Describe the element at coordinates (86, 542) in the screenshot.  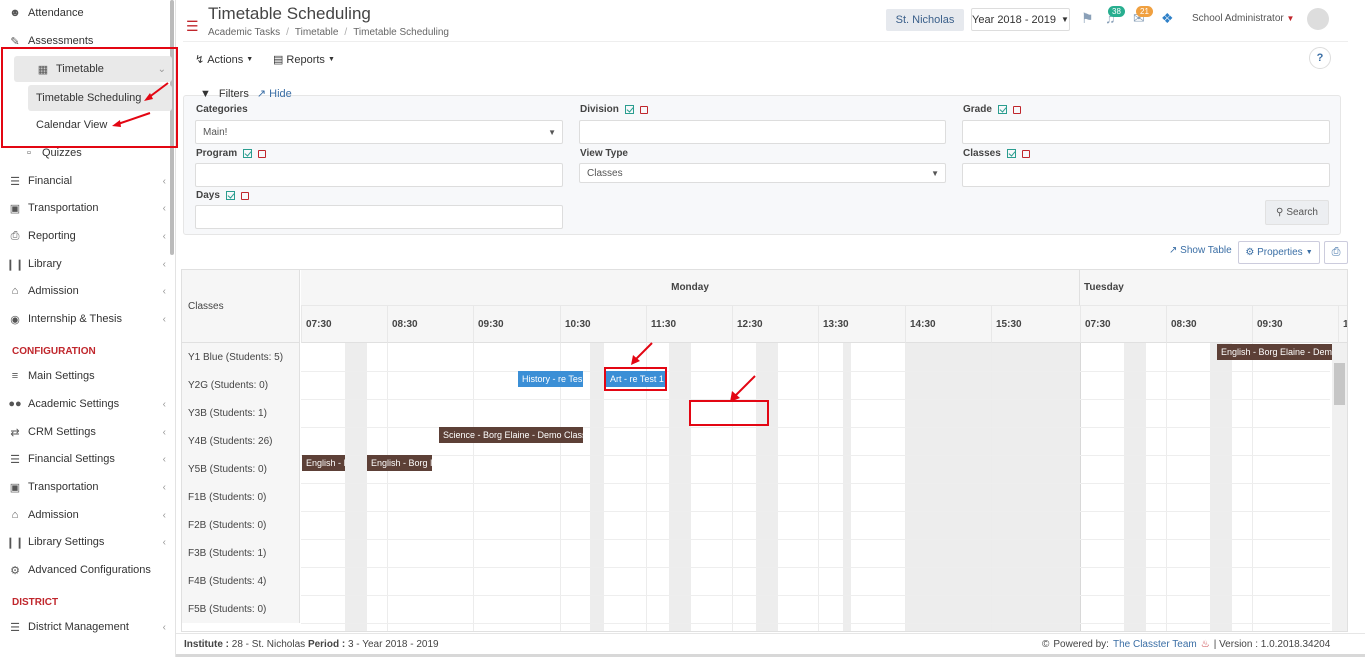
I see `sidebar-item-library-settings: ❙❙ Library Settings ‹` at that location.